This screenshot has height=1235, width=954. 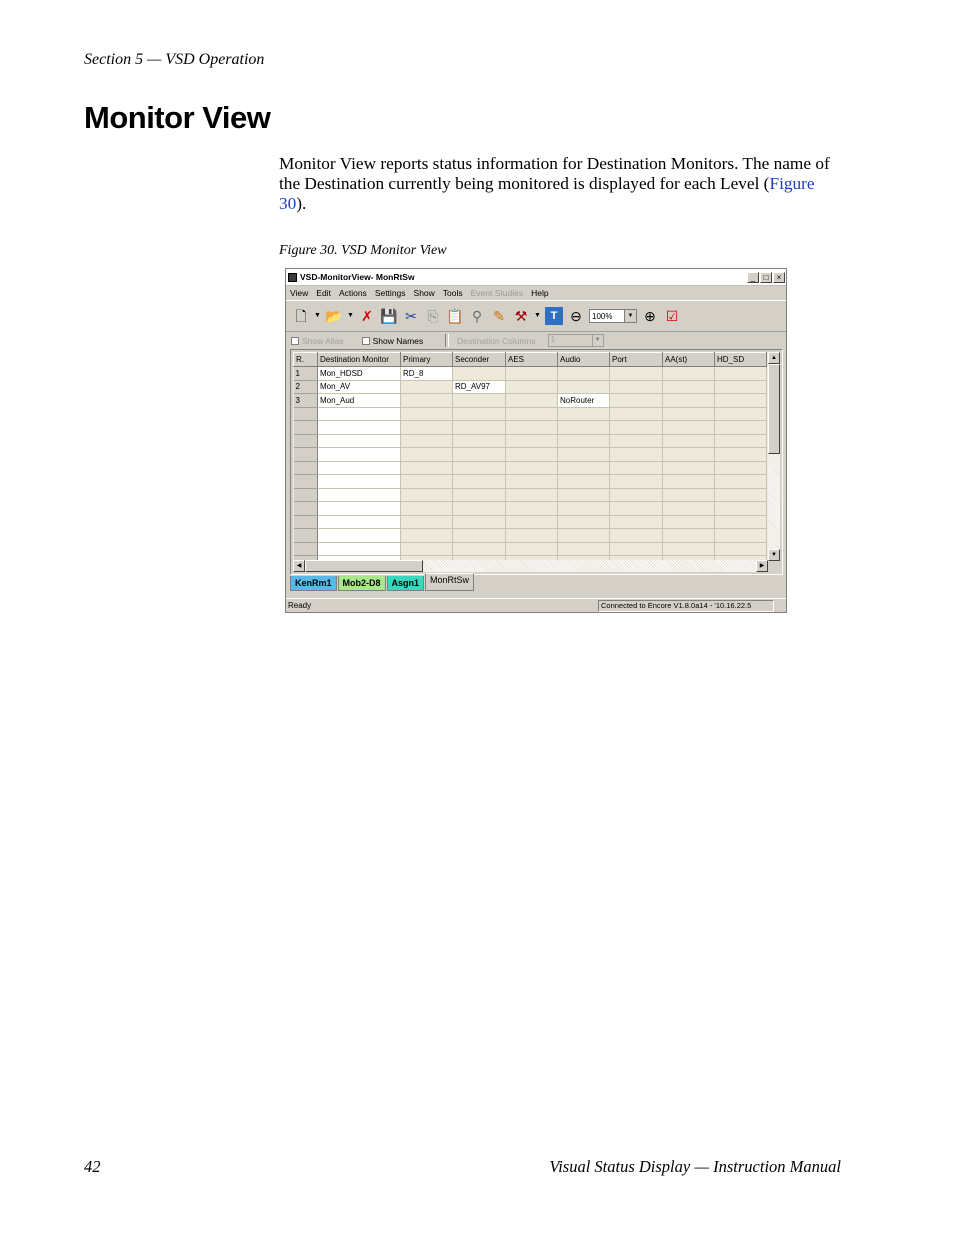 I want to click on tab-asgn1: Asgn1, so click(x=405, y=583).